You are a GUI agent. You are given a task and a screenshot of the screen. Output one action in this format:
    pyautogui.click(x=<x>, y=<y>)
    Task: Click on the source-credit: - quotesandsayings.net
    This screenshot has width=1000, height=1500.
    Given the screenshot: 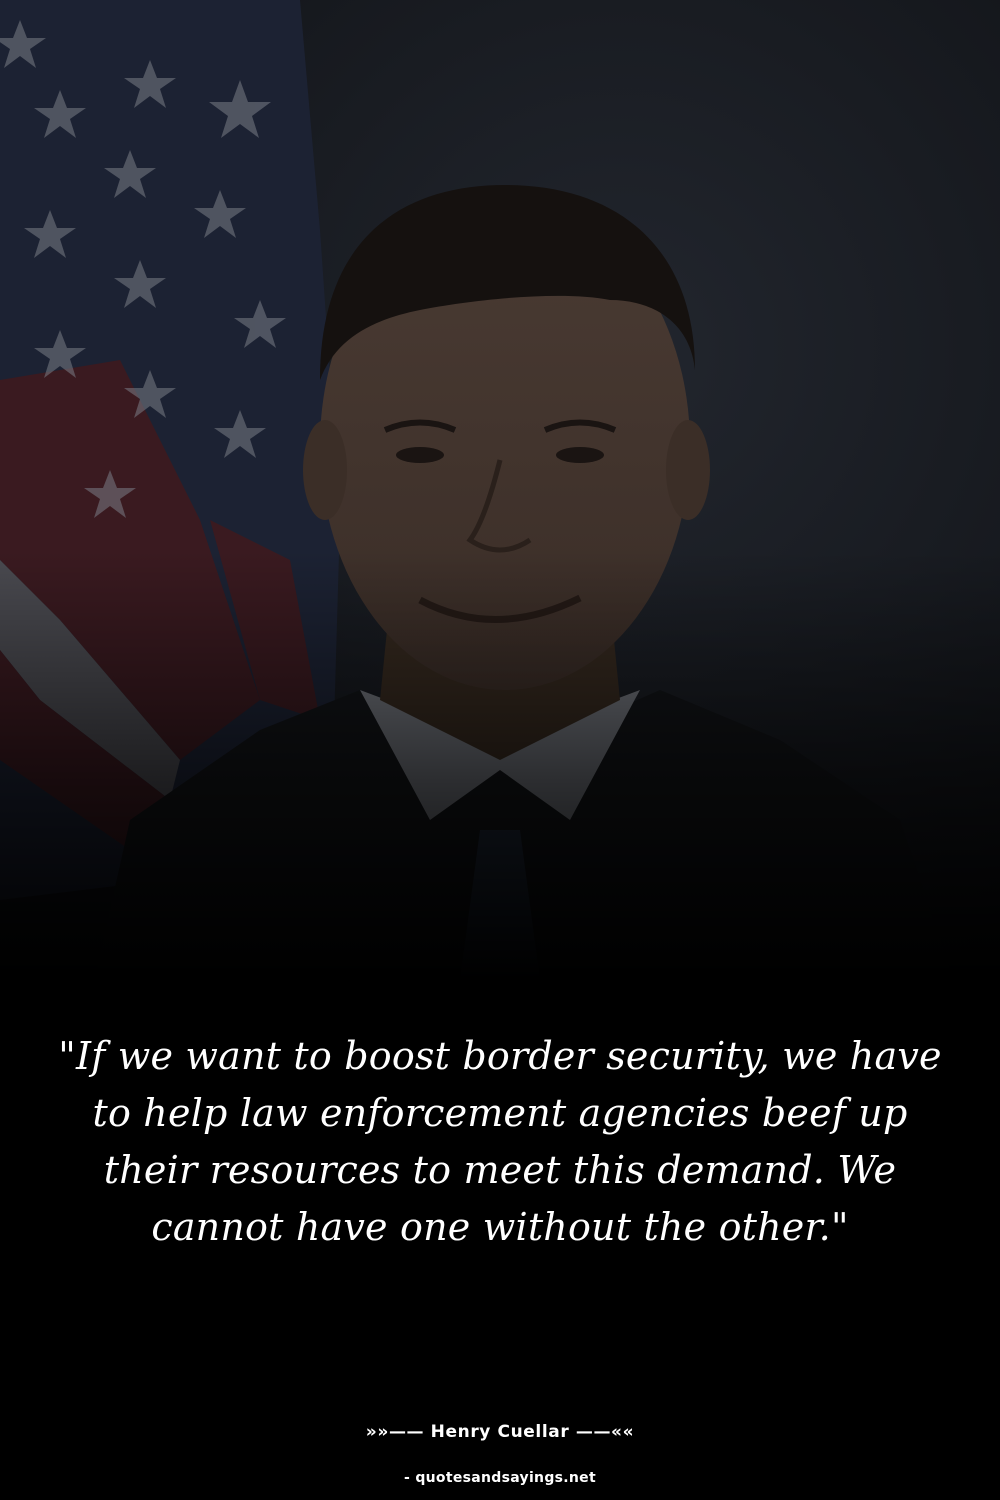 What is the action you would take?
    pyautogui.click(x=500, y=1478)
    